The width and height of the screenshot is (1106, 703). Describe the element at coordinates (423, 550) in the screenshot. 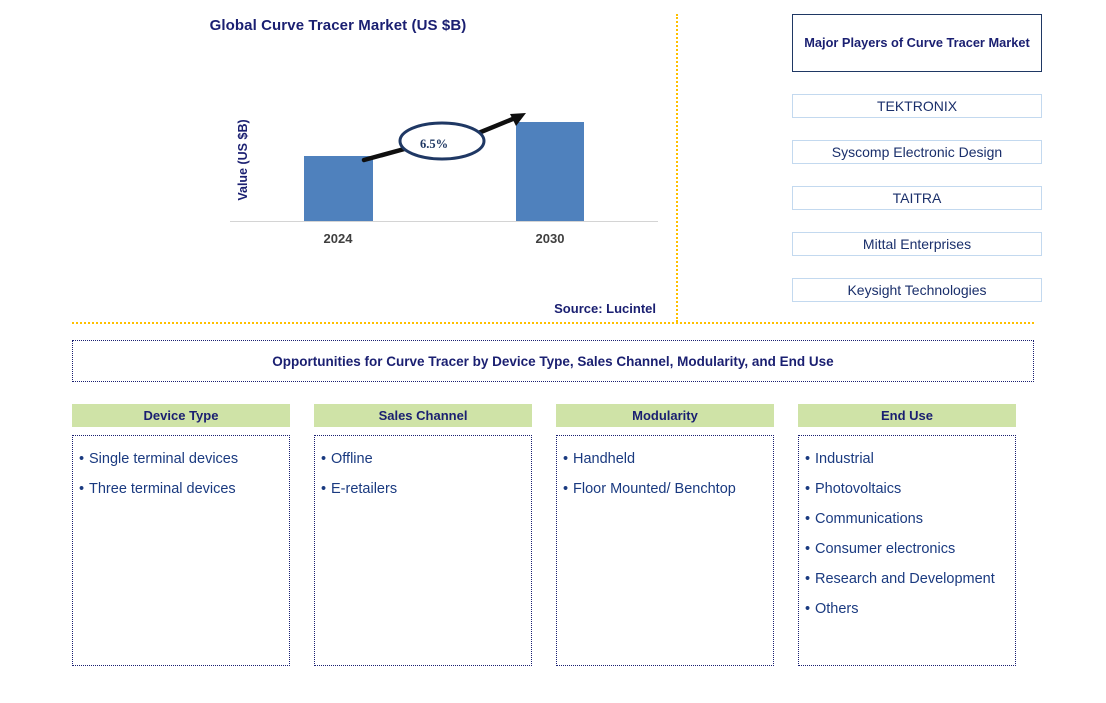

I see `category-body-sales-channel: • Offline • E-retailers` at that location.